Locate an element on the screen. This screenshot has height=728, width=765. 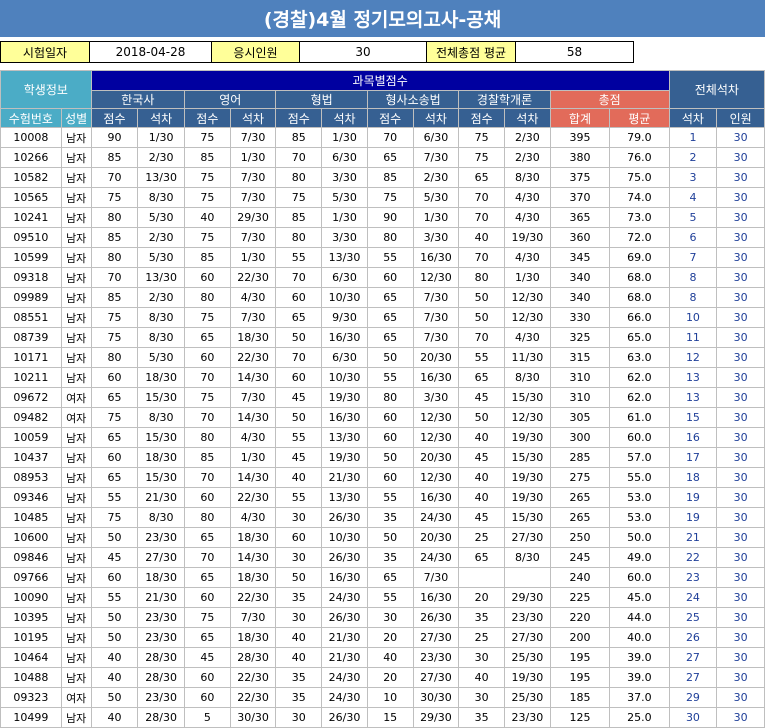
cell-total-sum: 340 is located at coordinates (580, 297).